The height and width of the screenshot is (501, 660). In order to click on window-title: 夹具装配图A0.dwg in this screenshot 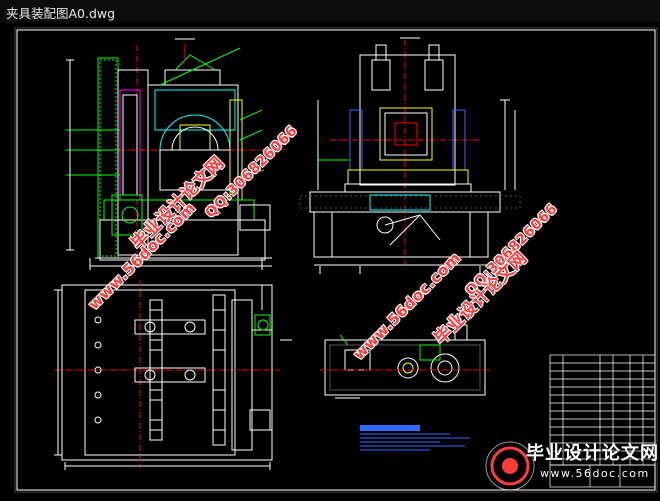, I will do `click(61, 13)`.